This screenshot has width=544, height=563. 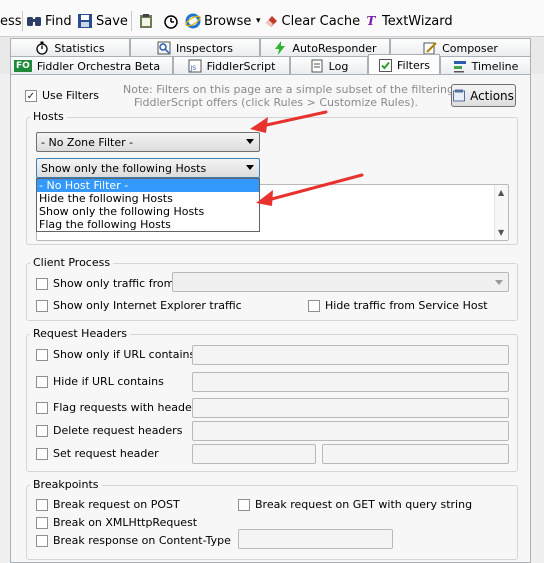 What do you see at coordinates (308, 21) in the screenshot?
I see `clear-cache-button: ▾ Clear Cache` at bounding box center [308, 21].